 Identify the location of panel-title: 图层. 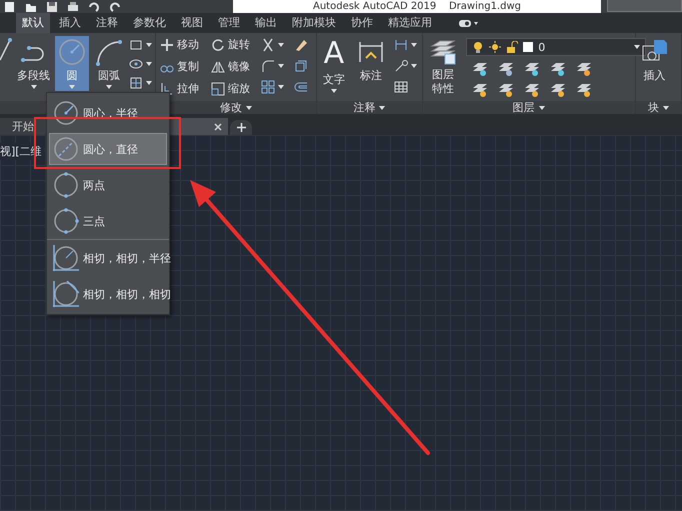
(523, 107).